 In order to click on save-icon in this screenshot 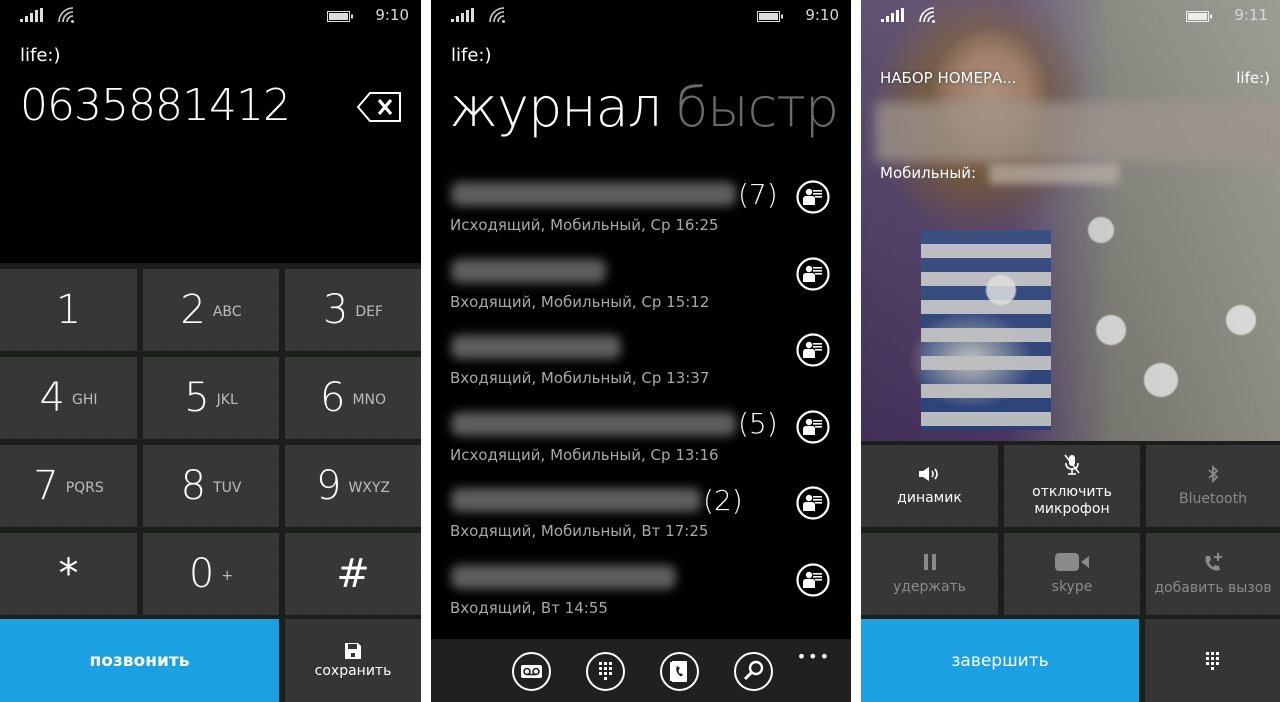, I will do `click(353, 650)`.